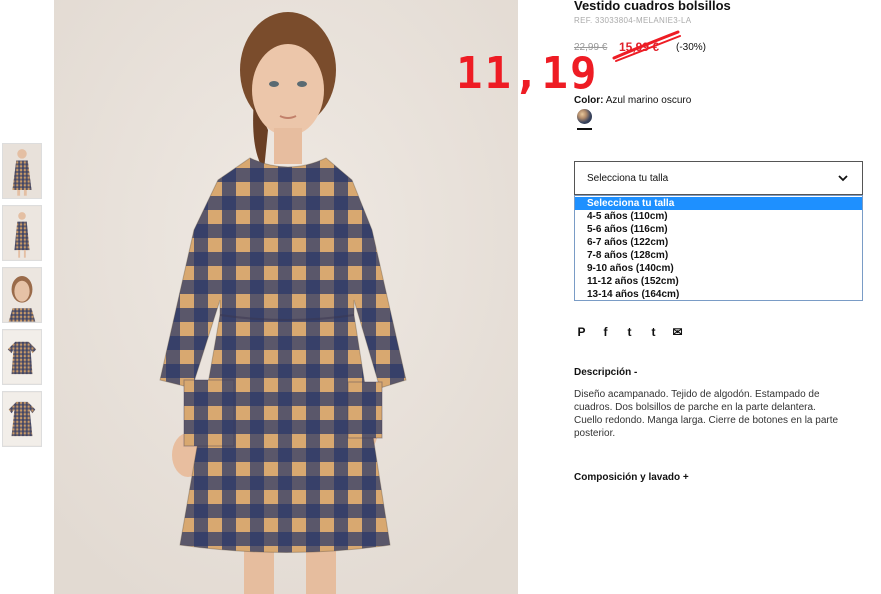  What do you see at coordinates (718, 178) in the screenshot?
I see `size-select: Selecciona tu talla` at bounding box center [718, 178].